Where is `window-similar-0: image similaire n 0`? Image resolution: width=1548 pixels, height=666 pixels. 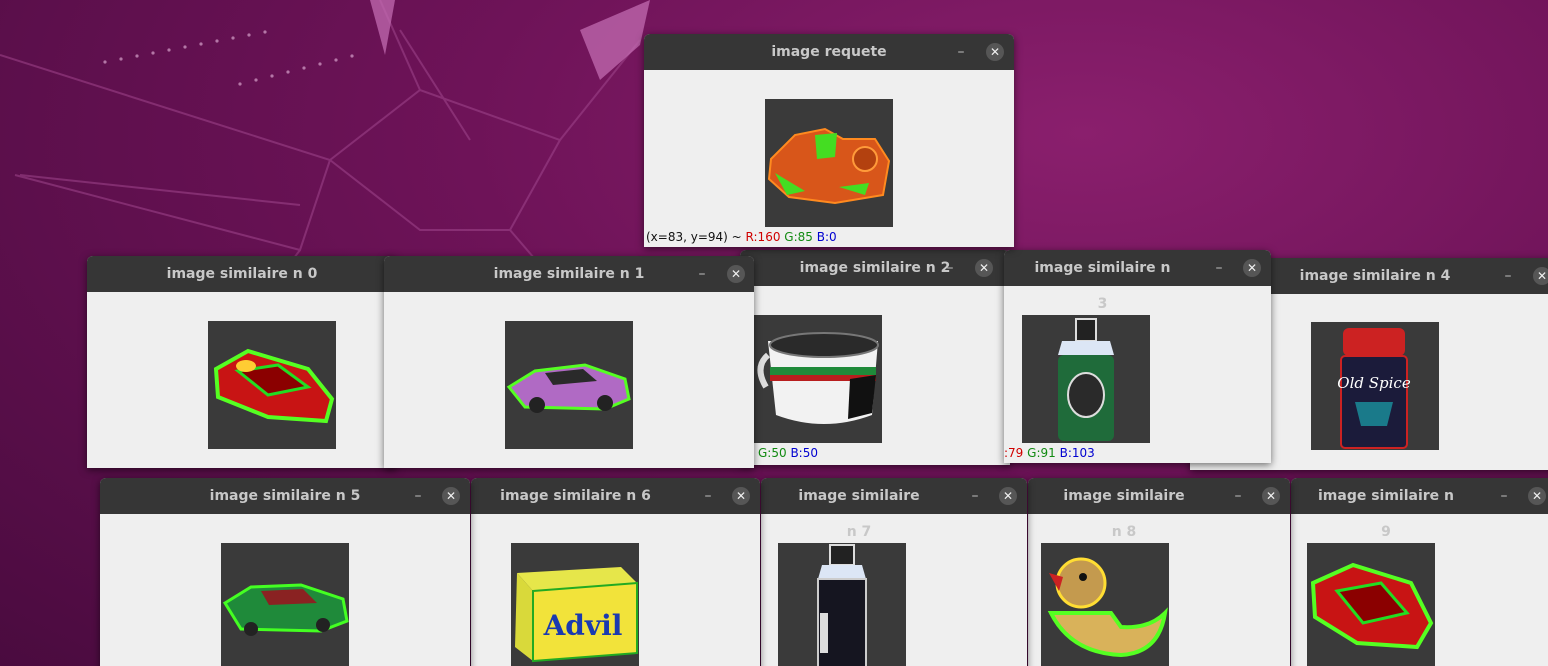
window-similar-0: image similaire n 0 is located at coordinates (242, 362).